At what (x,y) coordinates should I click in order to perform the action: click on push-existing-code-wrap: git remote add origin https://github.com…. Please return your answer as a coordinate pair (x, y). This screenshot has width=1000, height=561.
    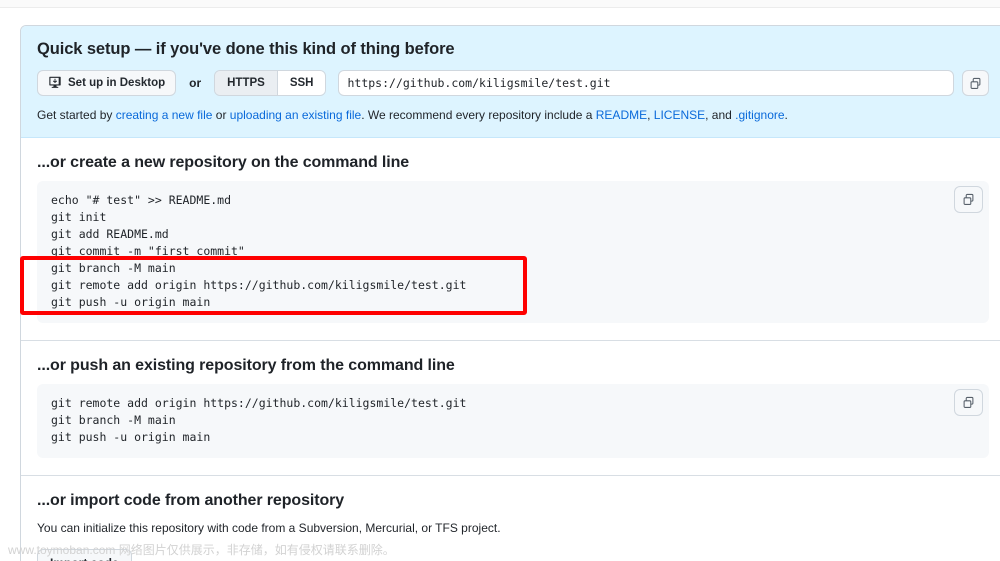
    Looking at the image, I should click on (513, 421).